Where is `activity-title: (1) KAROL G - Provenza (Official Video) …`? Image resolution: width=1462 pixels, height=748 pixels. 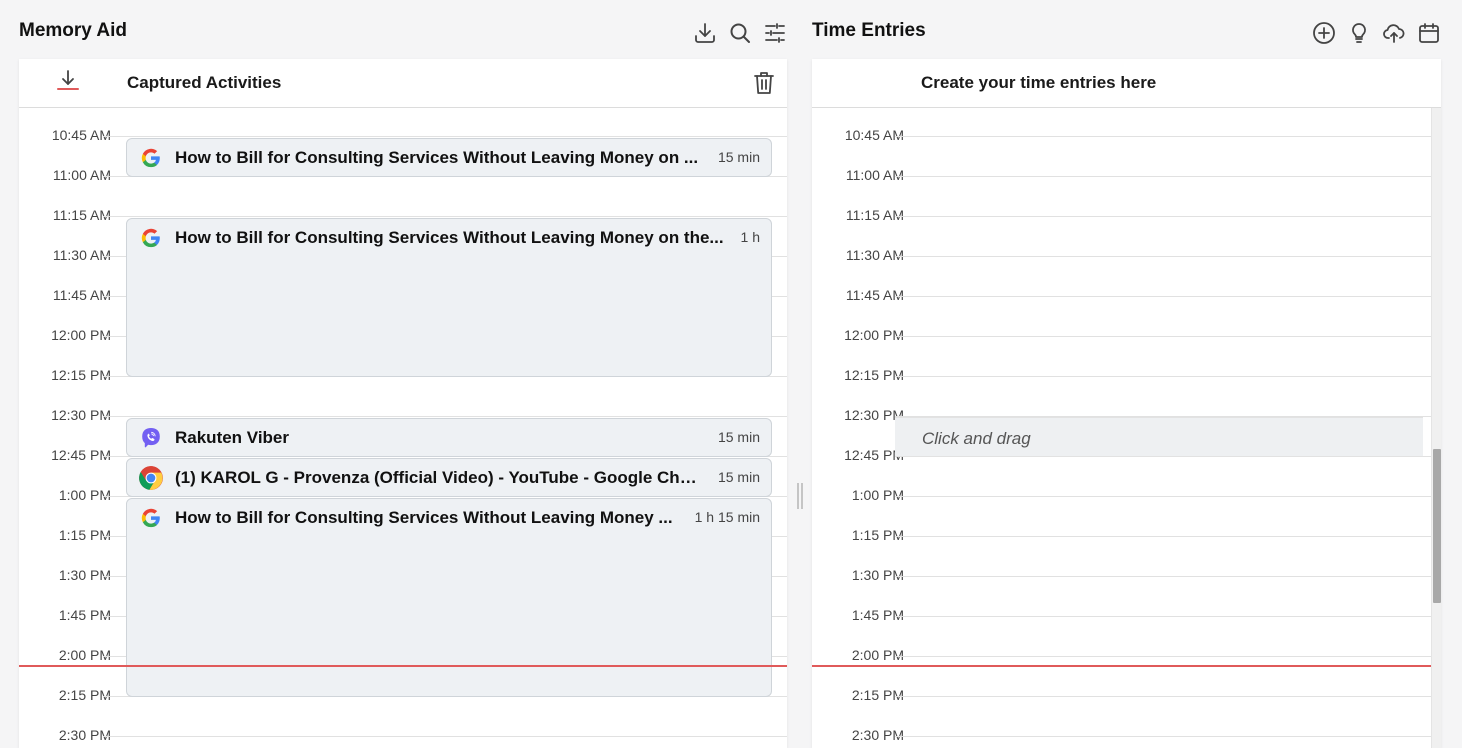
activity-title: (1) KAROL G - Provenza (Official Video) … is located at coordinates (436, 477).